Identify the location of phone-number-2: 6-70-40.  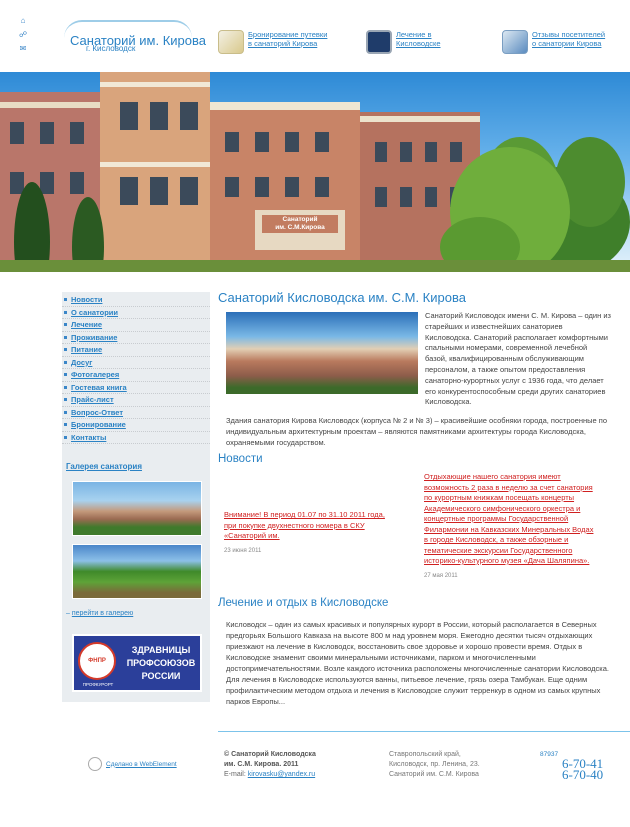
(583, 774).